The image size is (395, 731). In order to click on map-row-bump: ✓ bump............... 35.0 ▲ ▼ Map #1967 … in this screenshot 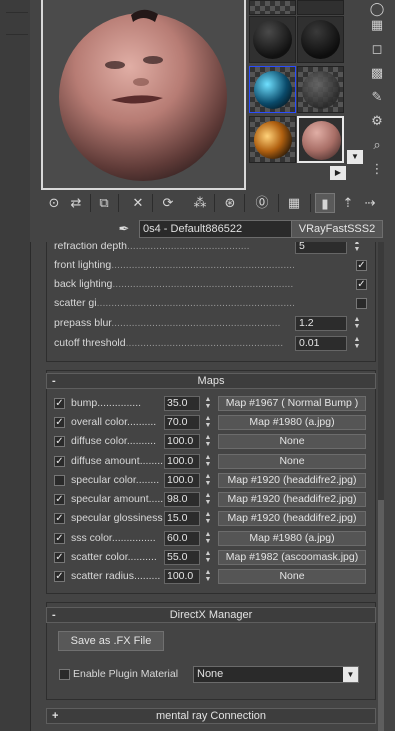, I will do `click(212, 404)`.